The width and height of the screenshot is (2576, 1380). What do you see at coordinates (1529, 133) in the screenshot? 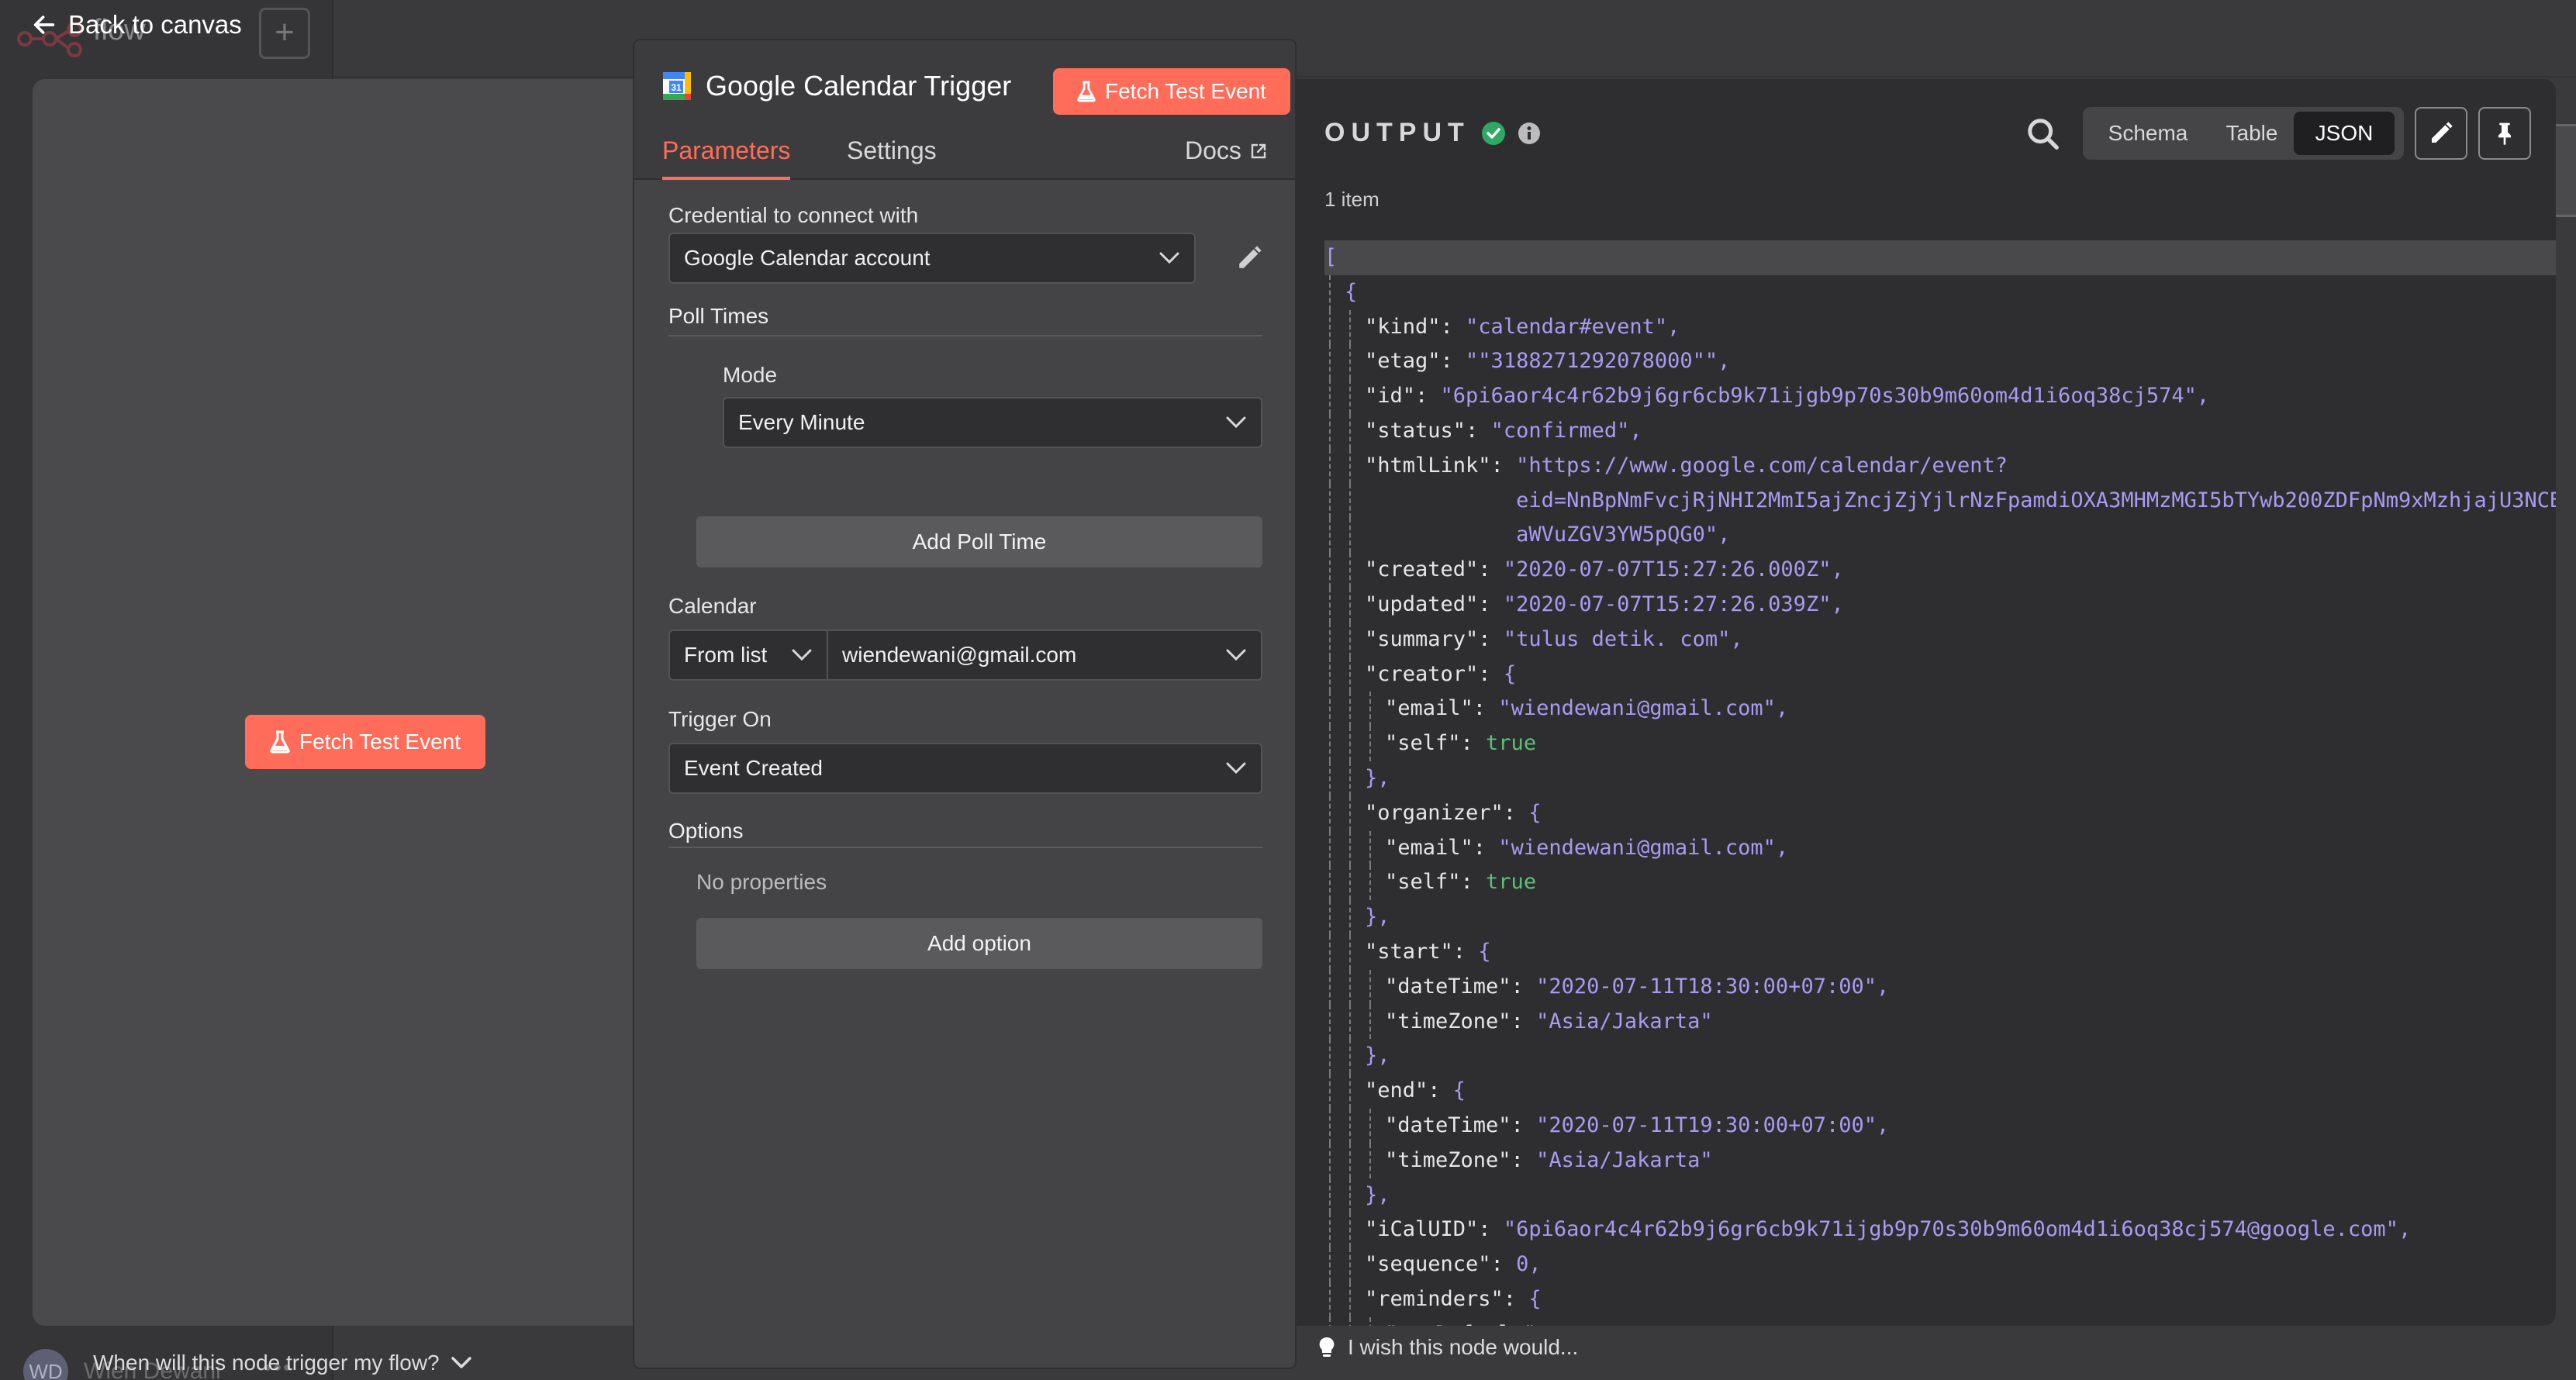
I see `info-icon` at bounding box center [1529, 133].